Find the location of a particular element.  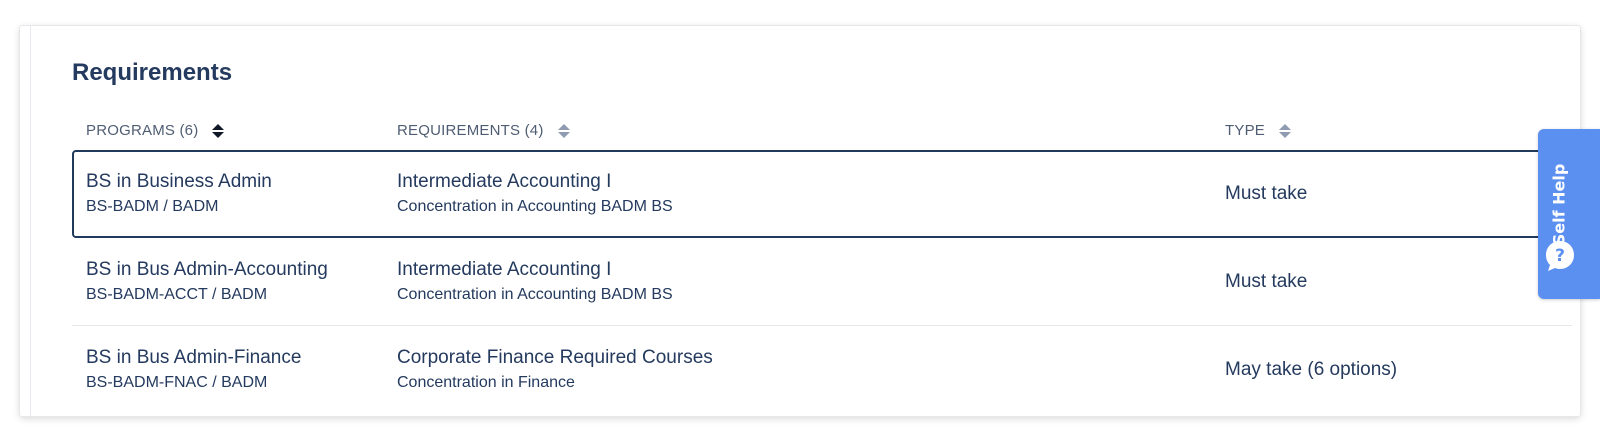

column-header-requirements: REQUIREMENTS (4) is located at coordinates (483, 130).